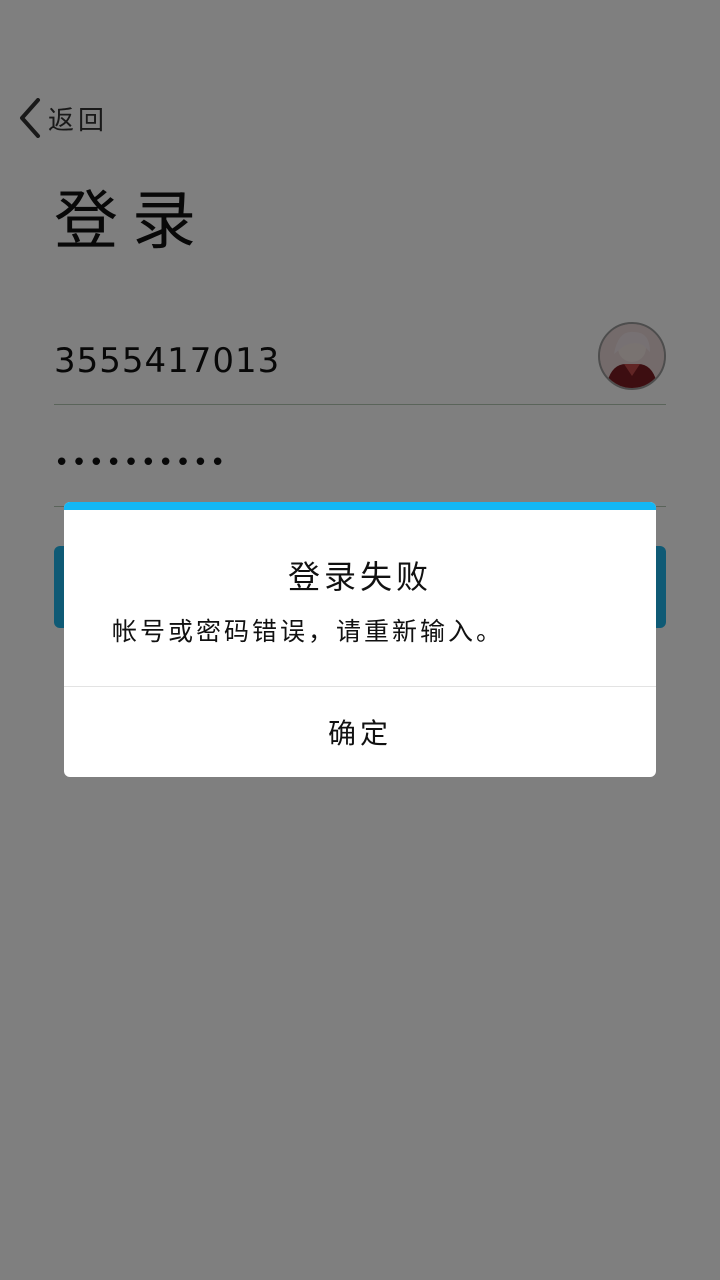 This screenshot has width=720, height=1280. I want to click on confirm-button: 确定, so click(360, 732).